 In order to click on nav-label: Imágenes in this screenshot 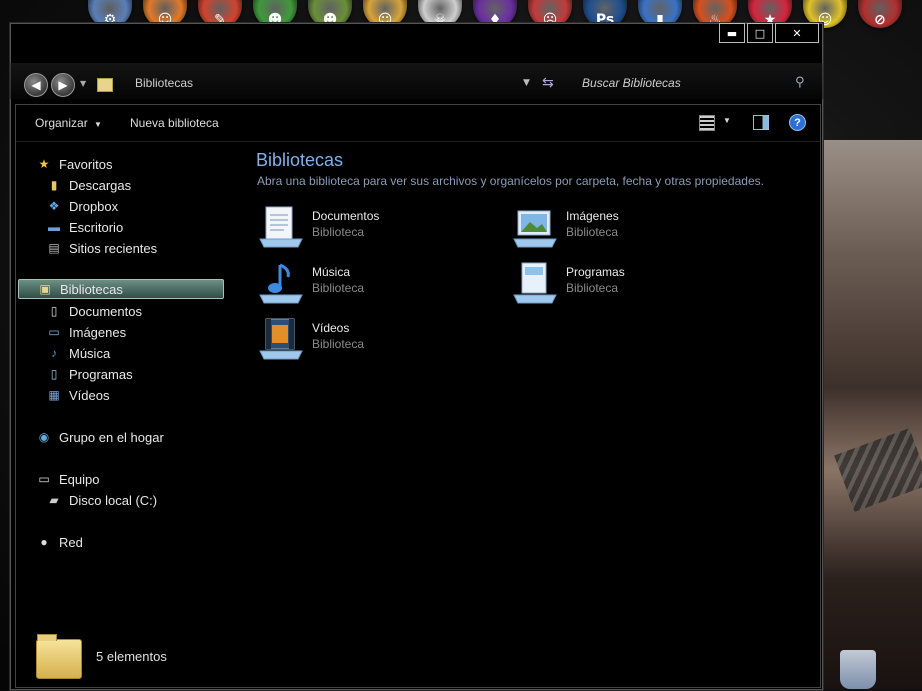, I will do `click(98, 332)`.